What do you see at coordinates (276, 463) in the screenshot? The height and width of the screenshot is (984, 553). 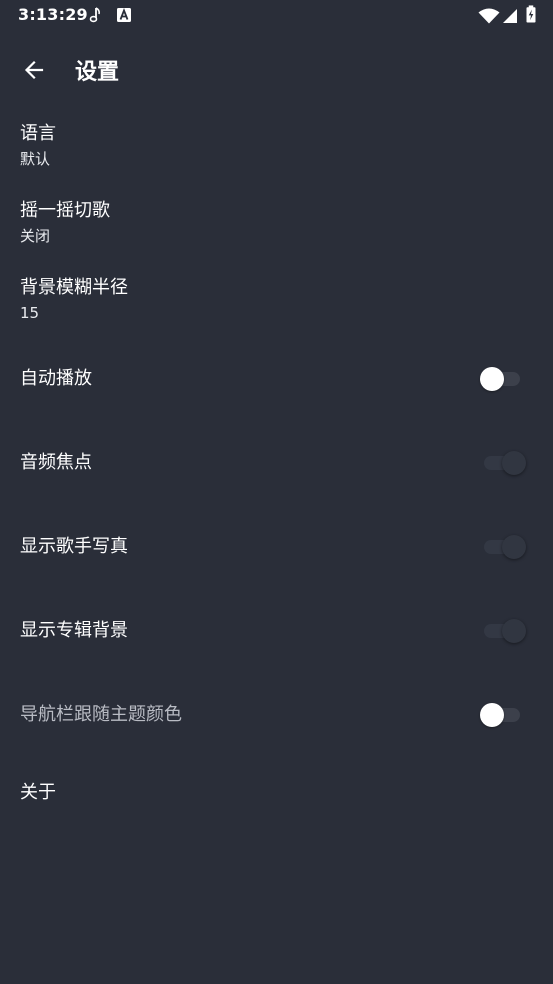 I see `setting-audio-focus: 音频焦点` at bounding box center [276, 463].